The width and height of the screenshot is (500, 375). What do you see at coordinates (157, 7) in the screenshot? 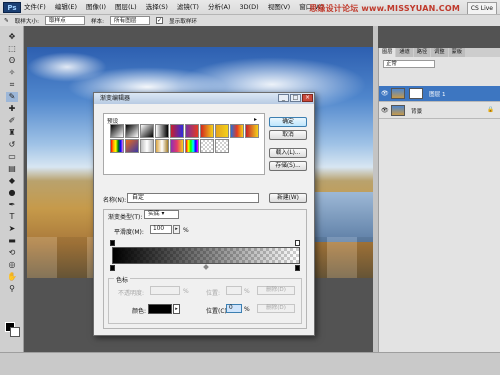
I see `menu-select: 选择(S)` at bounding box center [157, 7].